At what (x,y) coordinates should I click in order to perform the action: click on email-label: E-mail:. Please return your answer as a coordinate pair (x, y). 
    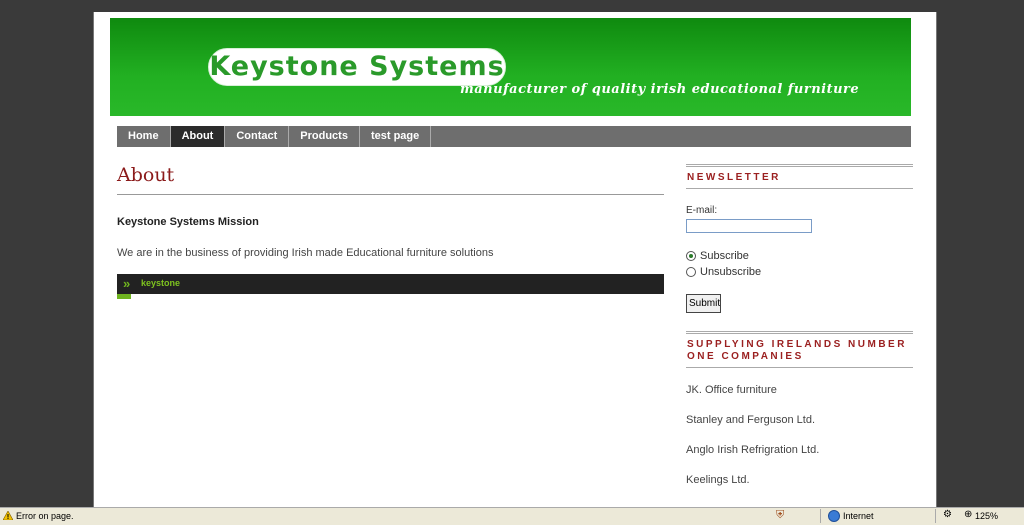
    Looking at the image, I should click on (702, 210).